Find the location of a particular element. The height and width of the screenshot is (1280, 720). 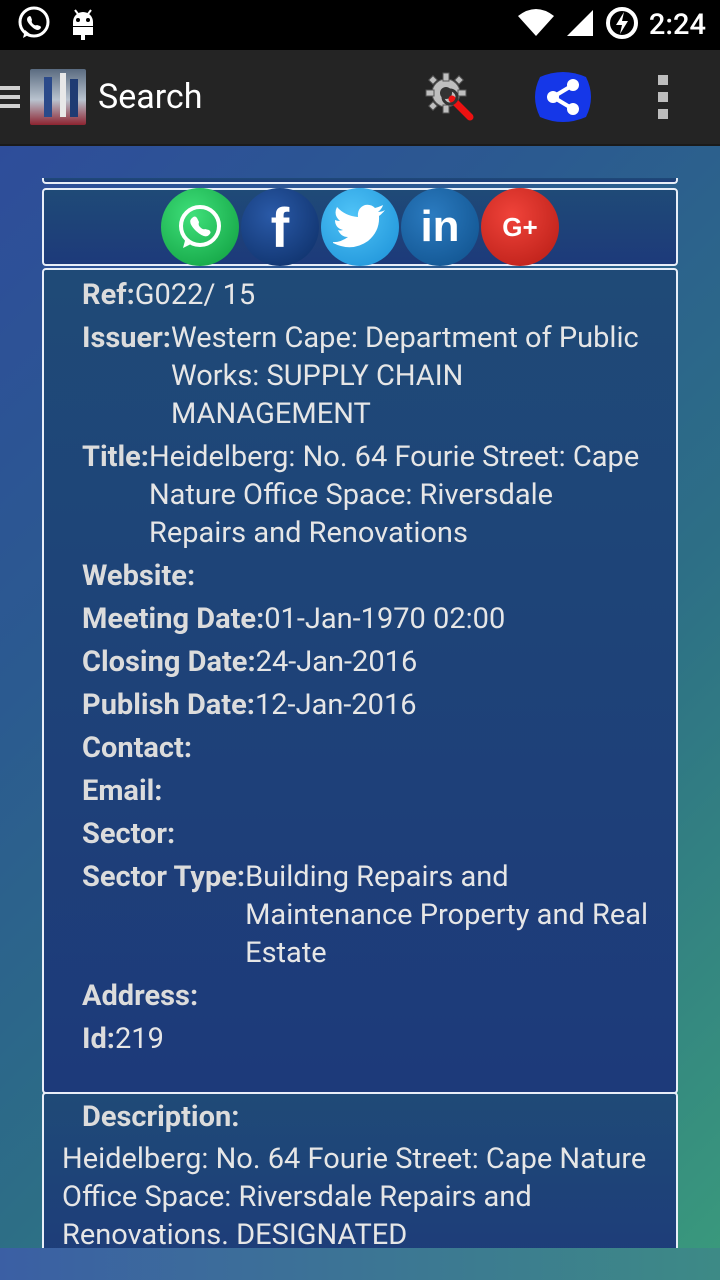

twitter-icon is located at coordinates (359, 226).